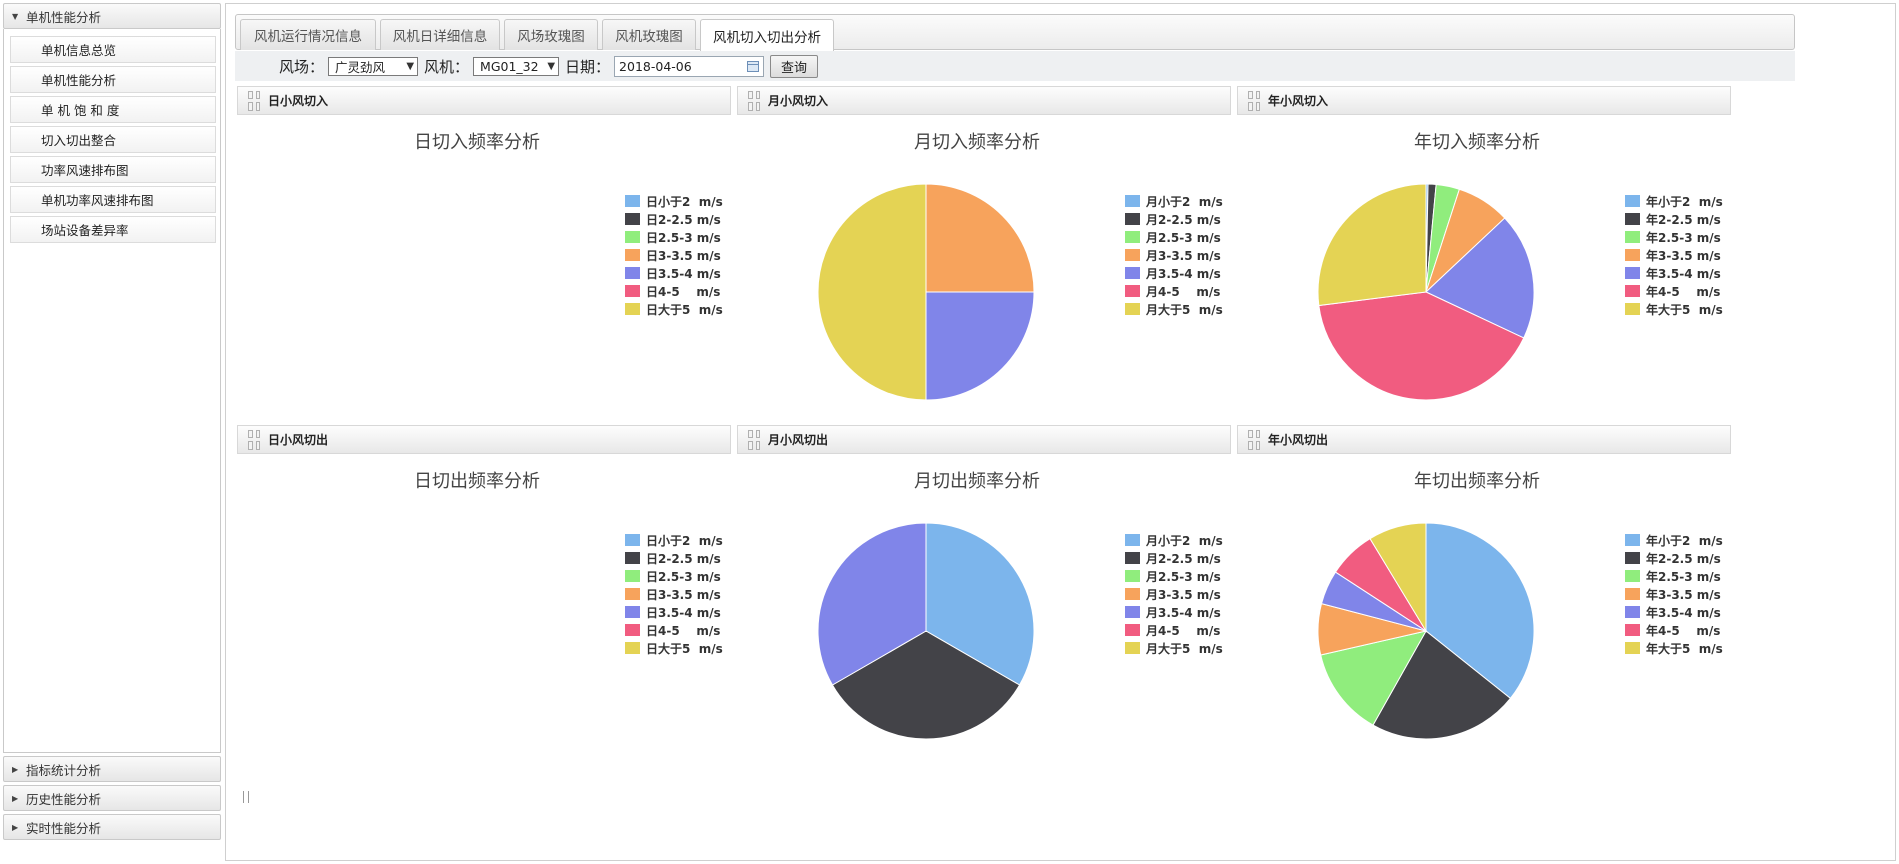 The width and height of the screenshot is (1899, 864). Describe the element at coordinates (112, 827) in the screenshot. I see `accordion-header-closed: ▶ 实时性能分析` at that location.